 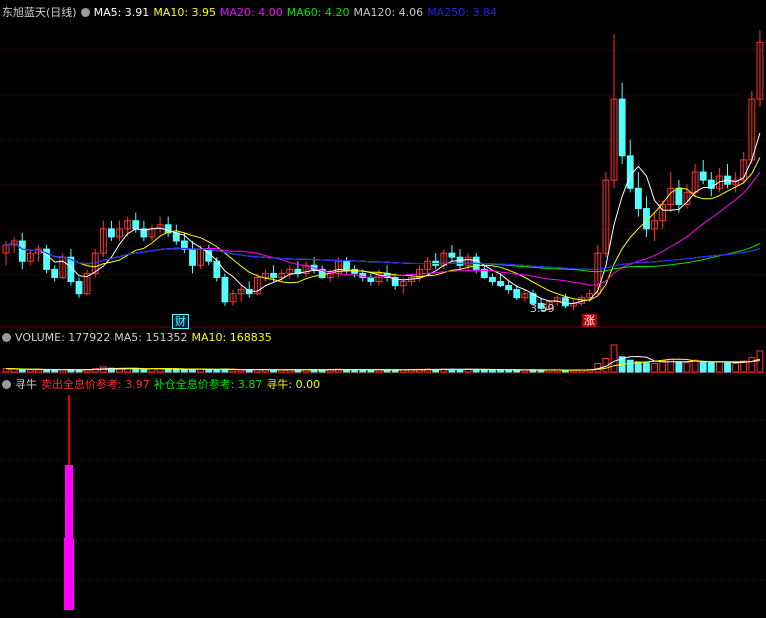 I want to click on volume-panel-header: VOLUME: 177922 MA5: 151352 MA10: 168835, so click(x=139, y=337).